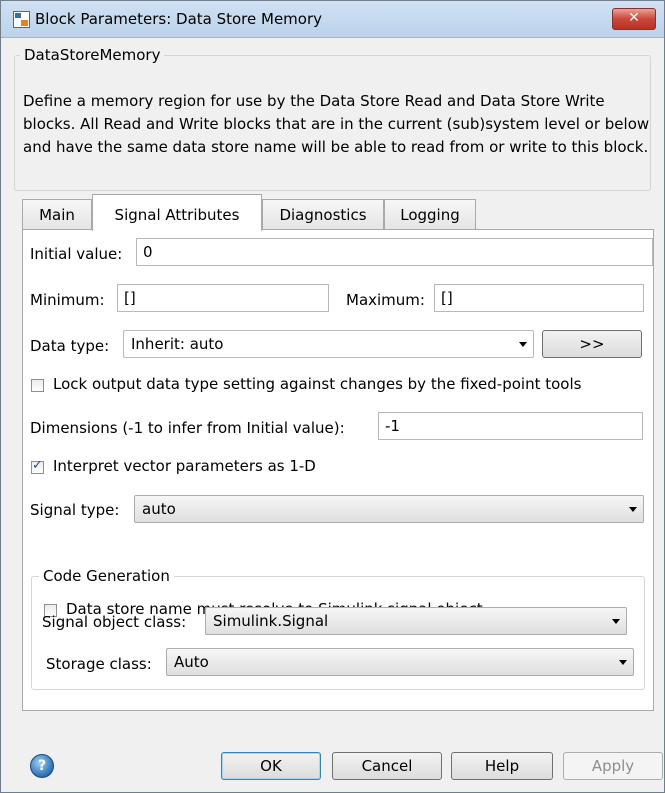  What do you see at coordinates (21, 19) in the screenshot?
I see `simulink-block-icon` at bounding box center [21, 19].